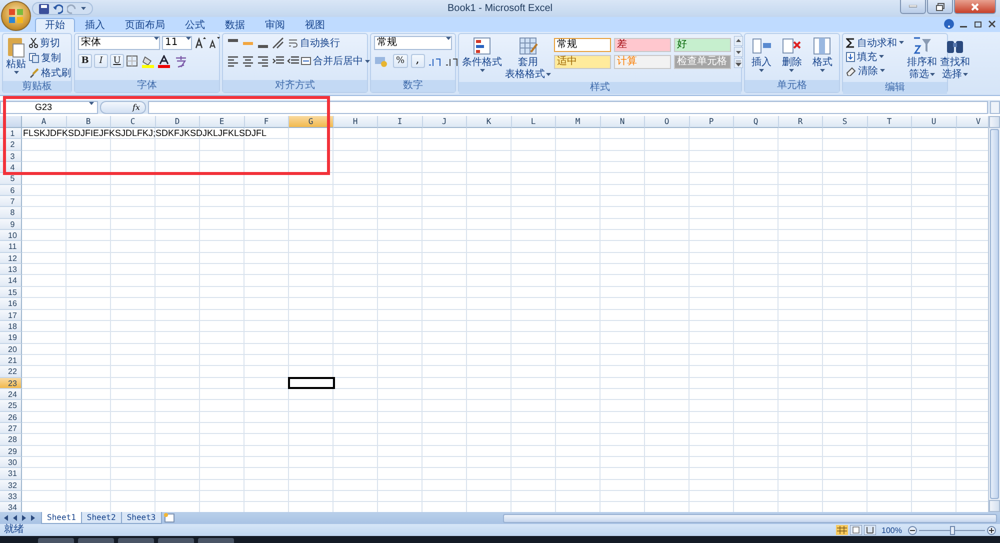 This screenshot has height=543, width=1000. I want to click on border-icon, so click(133, 61).